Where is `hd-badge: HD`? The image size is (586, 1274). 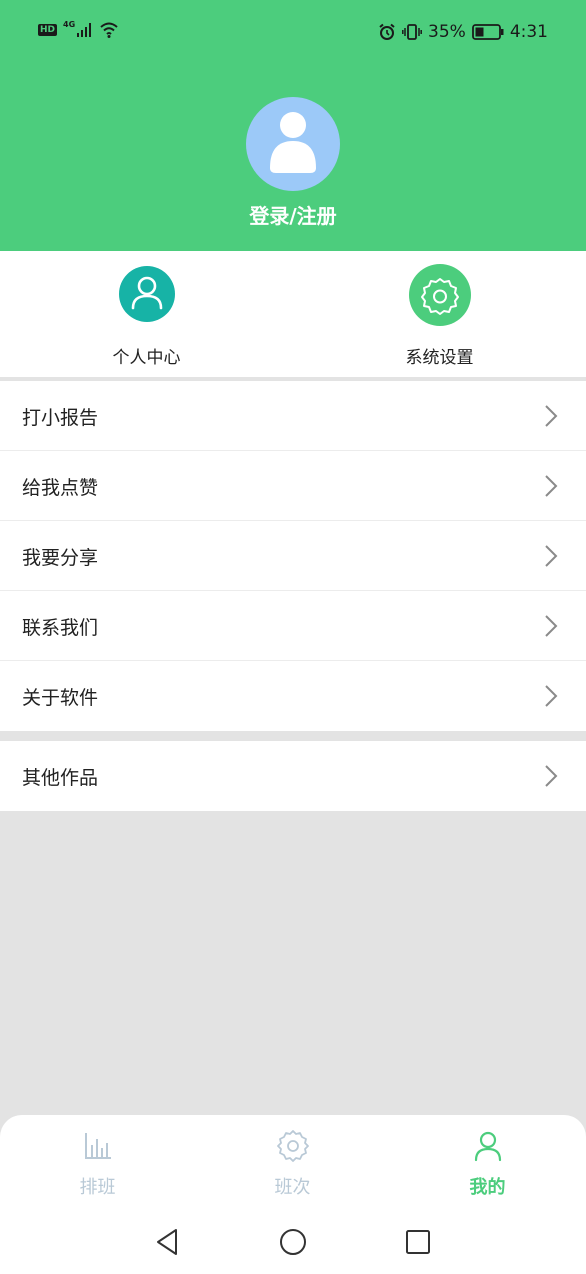
hd-badge: HD is located at coordinates (48, 30).